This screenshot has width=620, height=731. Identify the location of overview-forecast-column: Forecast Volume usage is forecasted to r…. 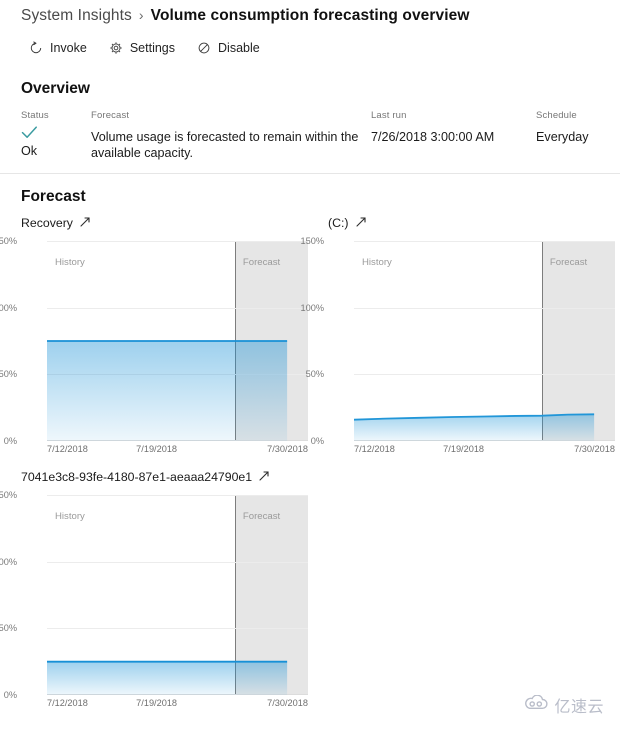
(226, 135).